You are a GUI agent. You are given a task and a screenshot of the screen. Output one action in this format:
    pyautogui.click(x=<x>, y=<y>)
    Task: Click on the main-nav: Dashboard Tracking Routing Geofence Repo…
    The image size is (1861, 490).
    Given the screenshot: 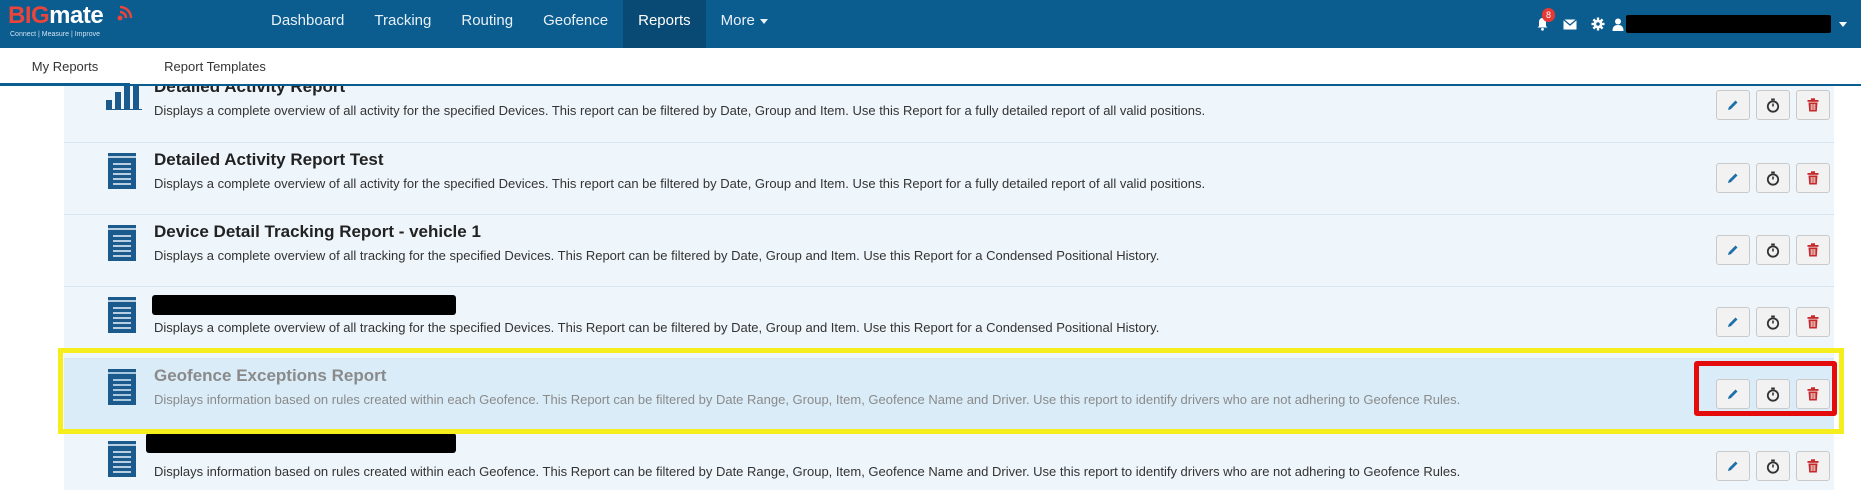 What is the action you would take?
    pyautogui.click(x=519, y=24)
    